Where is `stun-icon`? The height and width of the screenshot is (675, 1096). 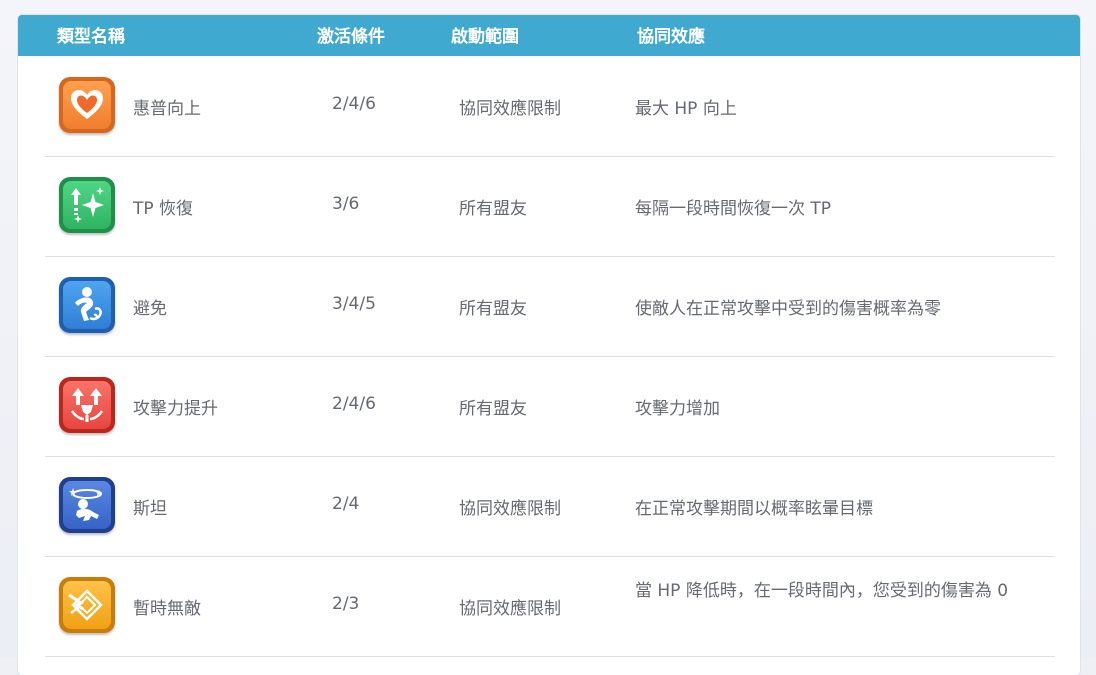 stun-icon is located at coordinates (87, 505).